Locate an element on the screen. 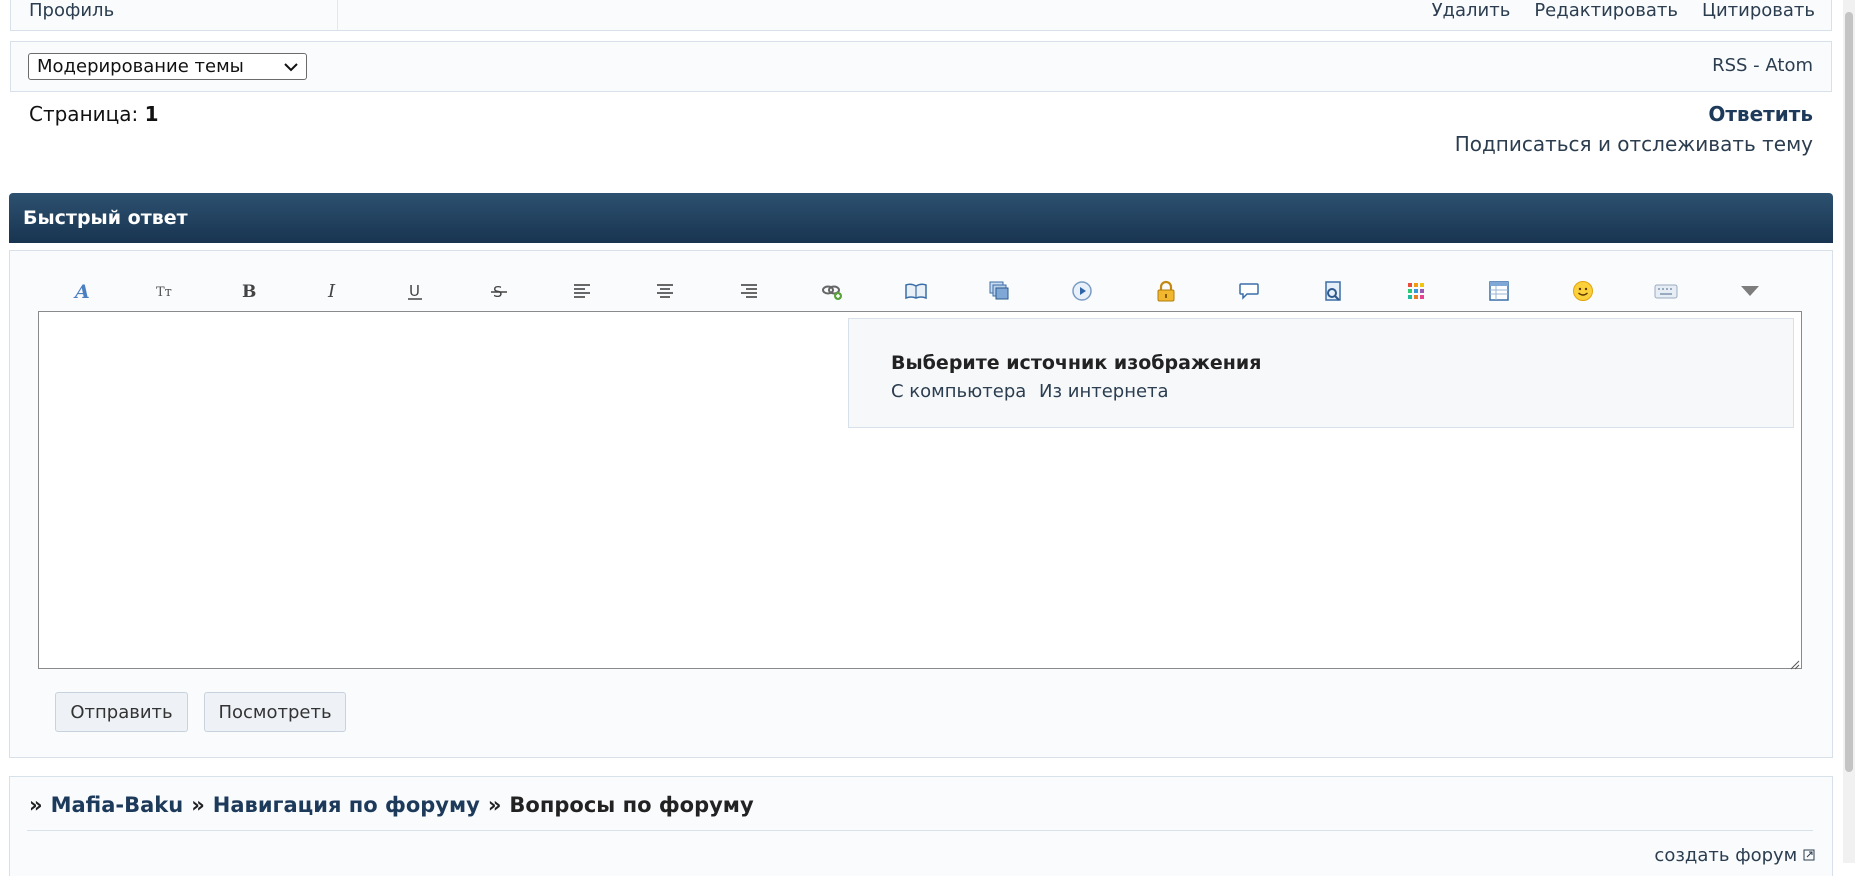 The height and width of the screenshot is (876, 1855). preview-button: Посмотреть is located at coordinates (275, 712).